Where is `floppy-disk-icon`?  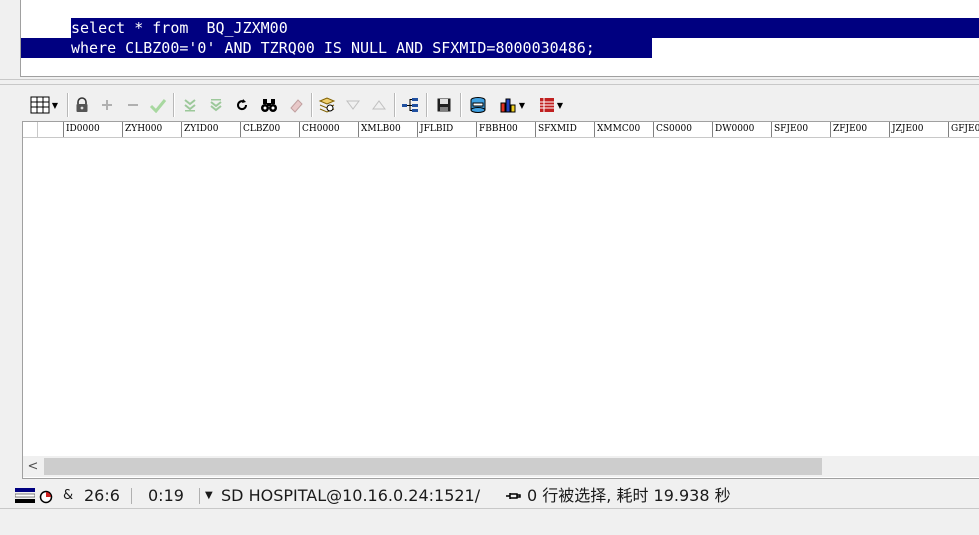
floppy-disk-icon is located at coordinates (444, 105).